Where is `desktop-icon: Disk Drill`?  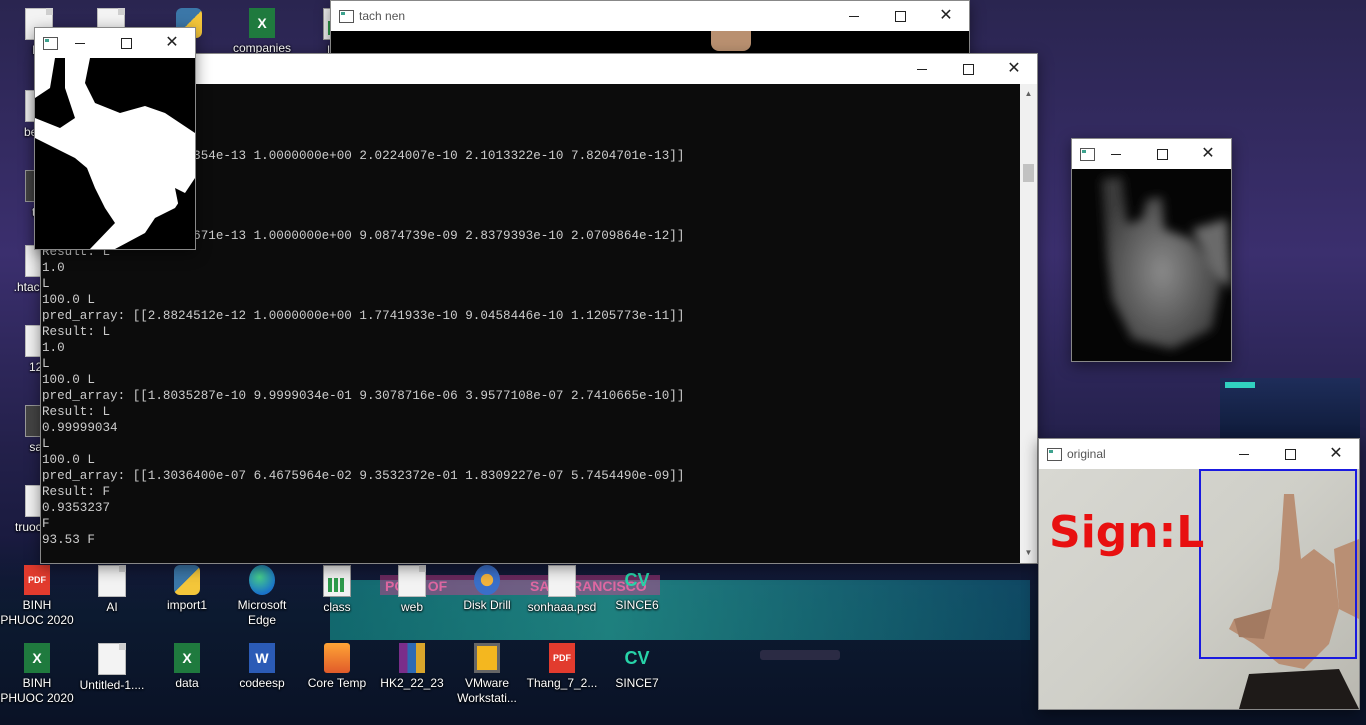 desktop-icon: Disk Drill is located at coordinates (487, 589).